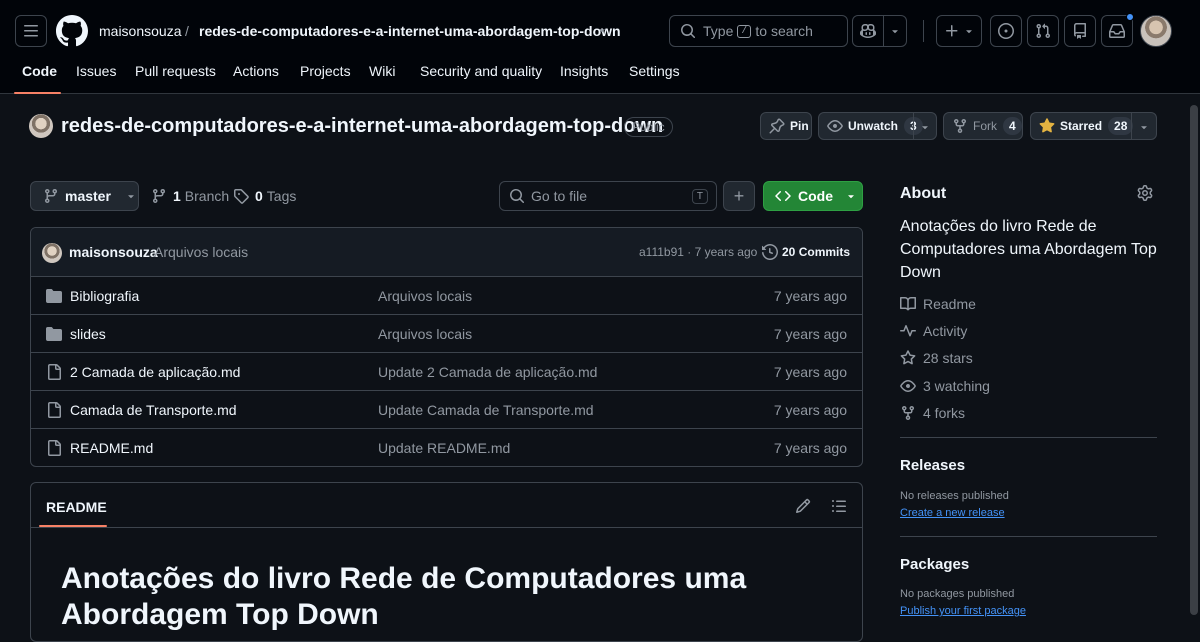 This screenshot has height=642, width=1200. I want to click on tab-wiki: Wiki, so click(382, 71).